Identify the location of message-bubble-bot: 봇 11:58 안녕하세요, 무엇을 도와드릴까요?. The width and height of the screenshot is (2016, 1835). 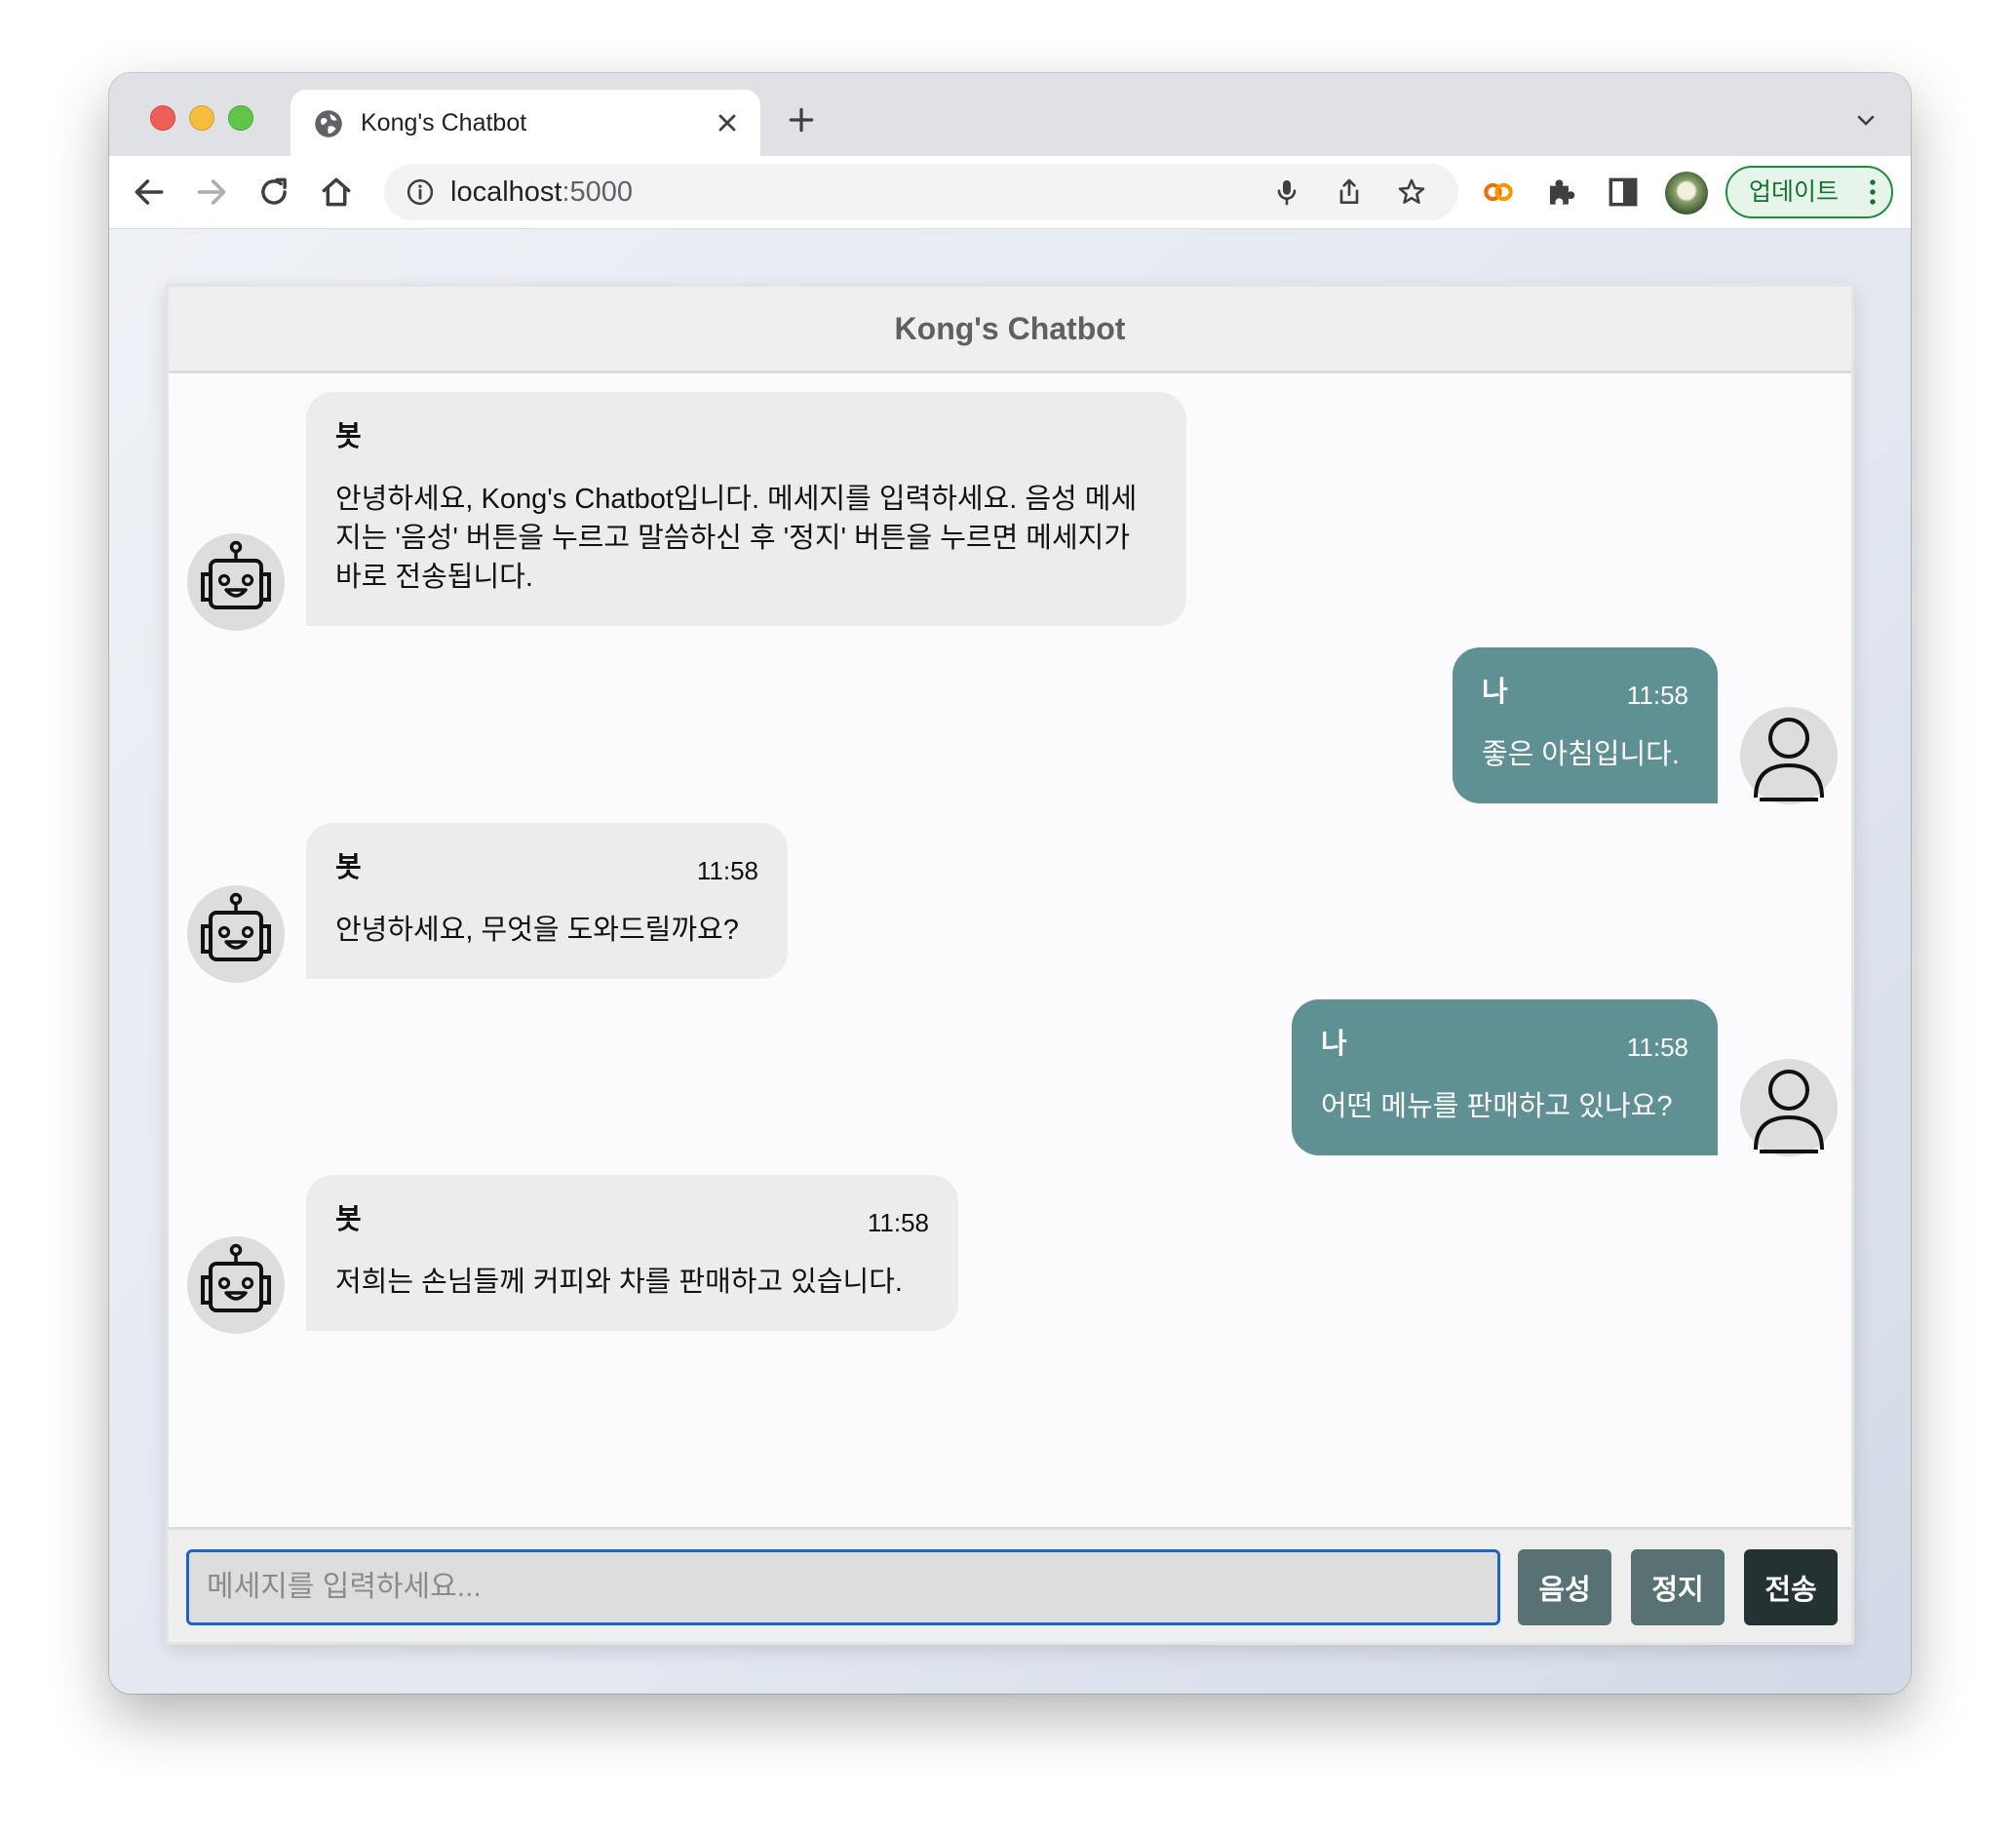
(547, 901).